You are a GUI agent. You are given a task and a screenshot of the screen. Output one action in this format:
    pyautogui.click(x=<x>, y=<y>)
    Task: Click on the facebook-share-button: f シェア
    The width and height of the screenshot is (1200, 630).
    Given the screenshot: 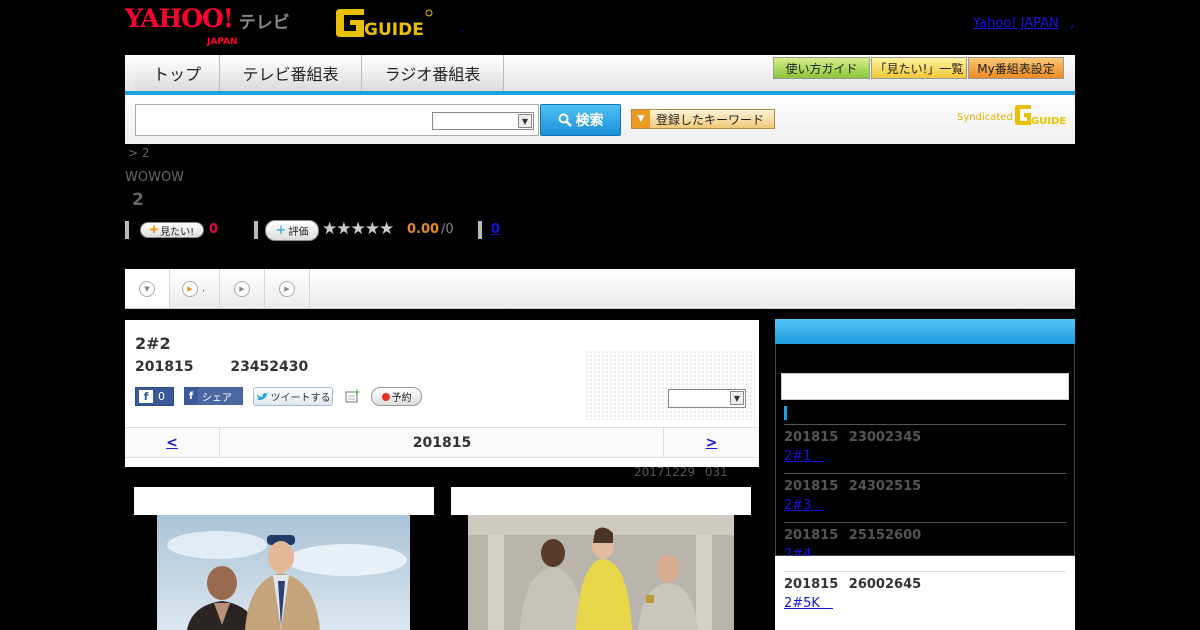 What is the action you would take?
    pyautogui.click(x=213, y=396)
    